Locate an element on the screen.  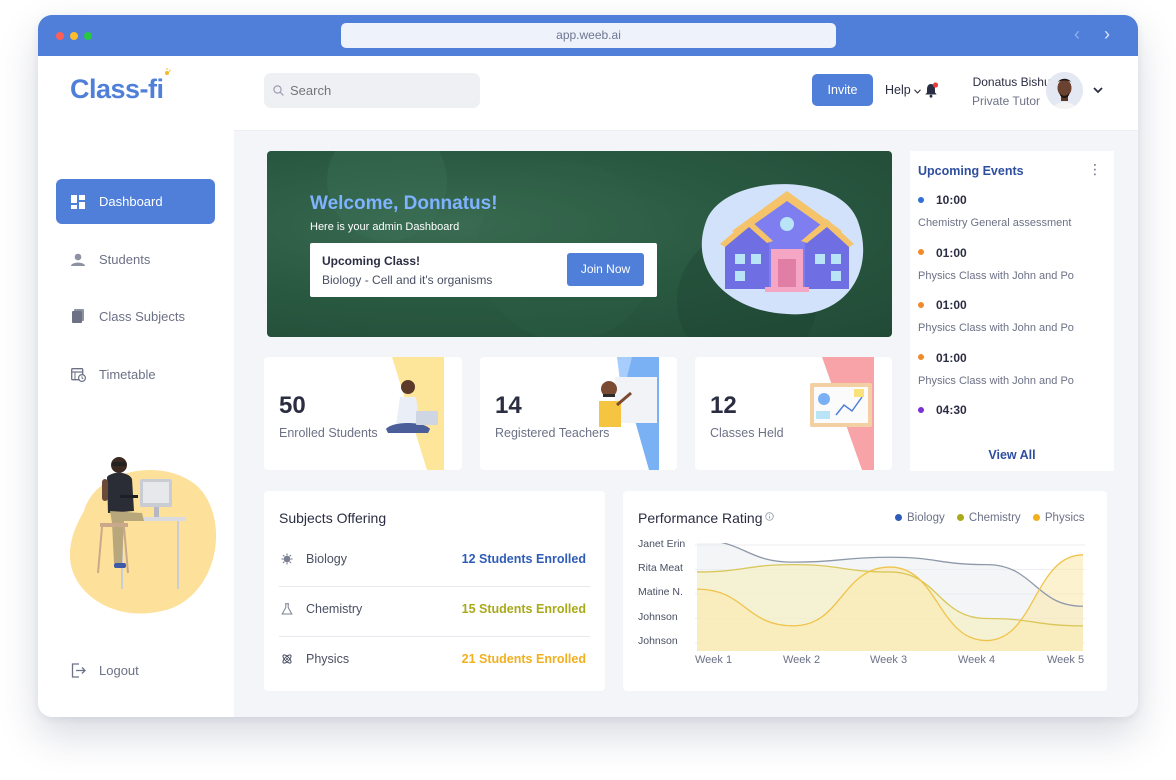
subject-name: Chemistry is located at coordinates (334, 609).